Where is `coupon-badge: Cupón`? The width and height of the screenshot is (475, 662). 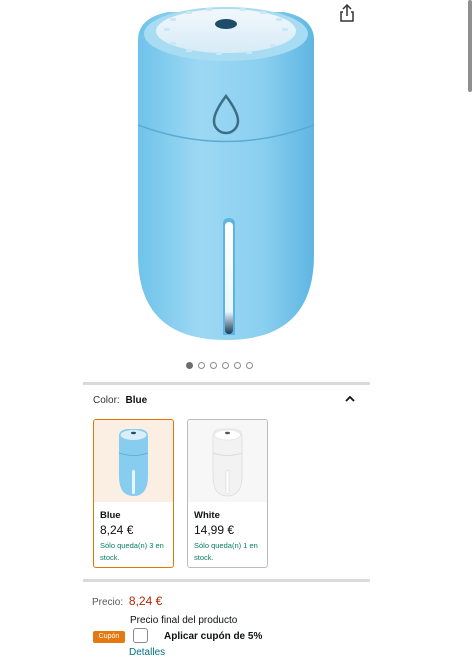
coupon-badge: Cupón is located at coordinates (109, 637).